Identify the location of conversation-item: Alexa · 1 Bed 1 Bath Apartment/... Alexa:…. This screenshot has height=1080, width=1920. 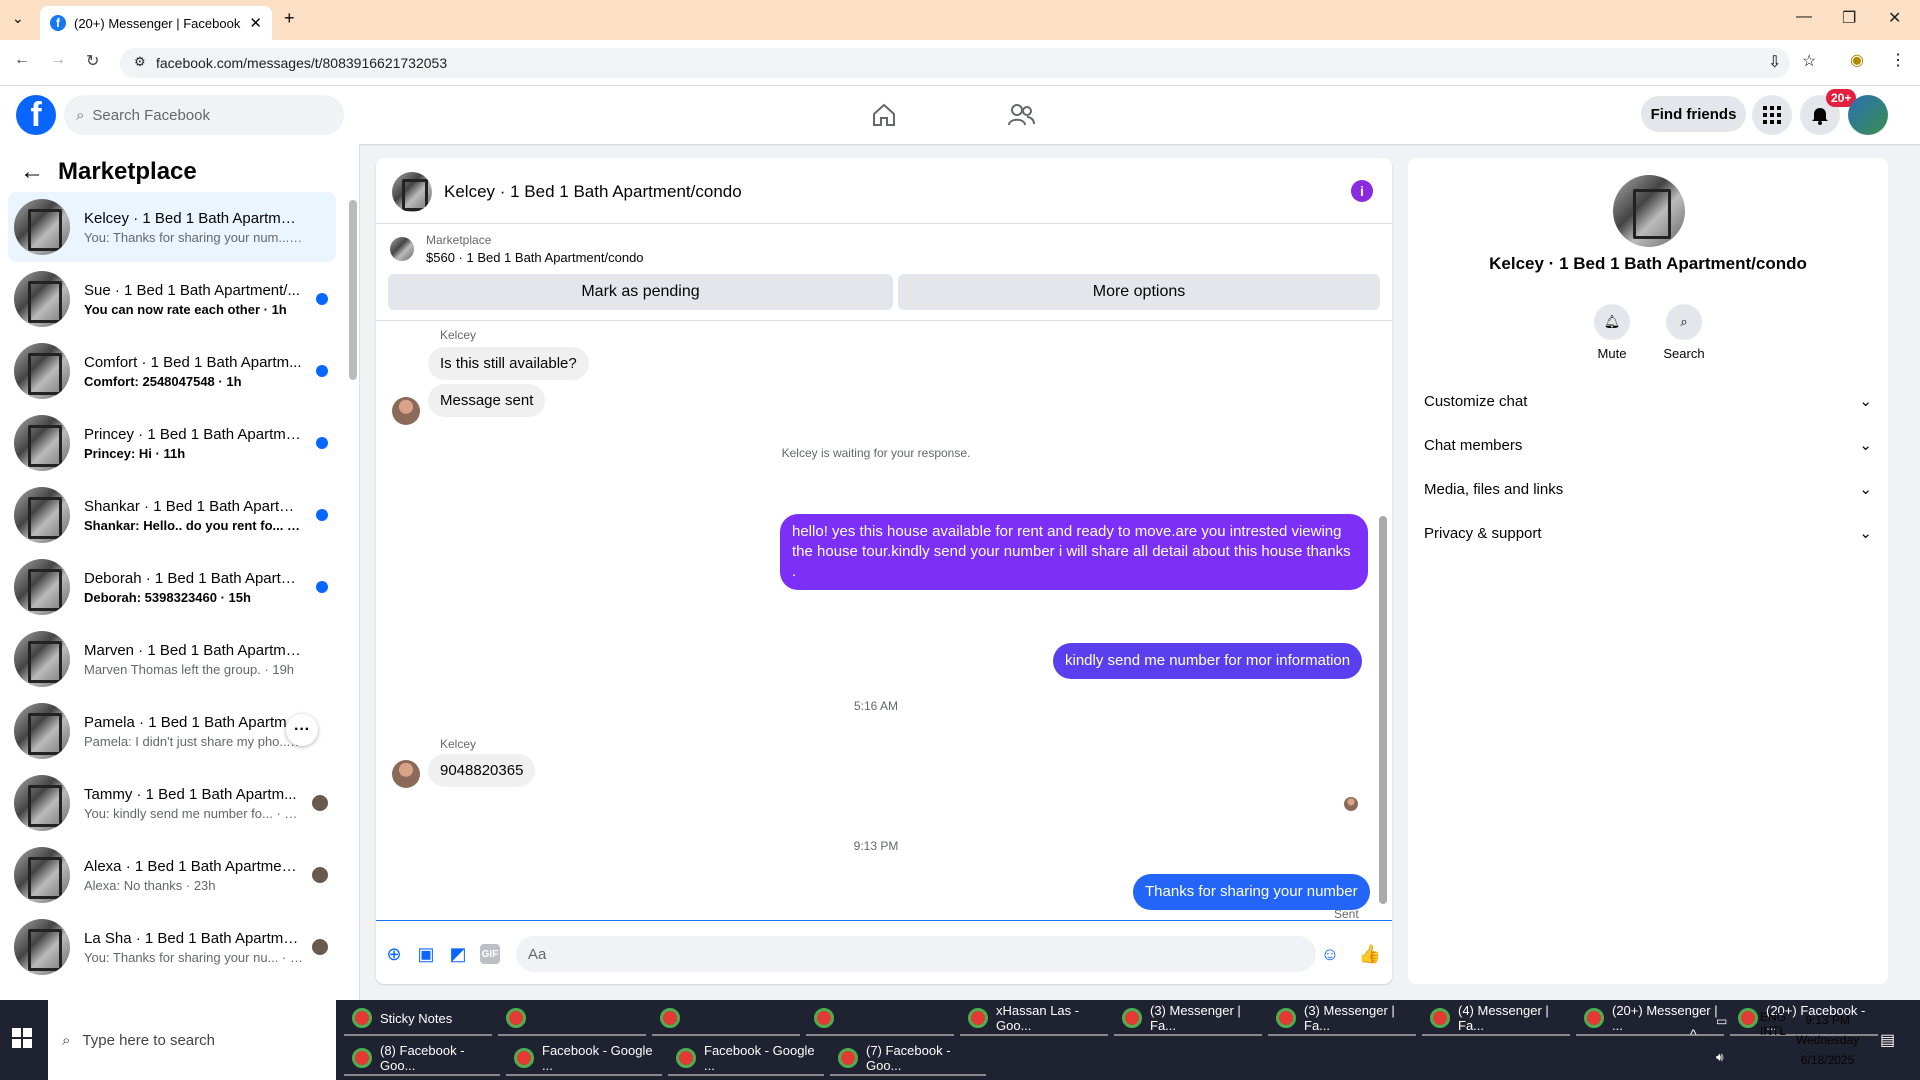
(172, 875).